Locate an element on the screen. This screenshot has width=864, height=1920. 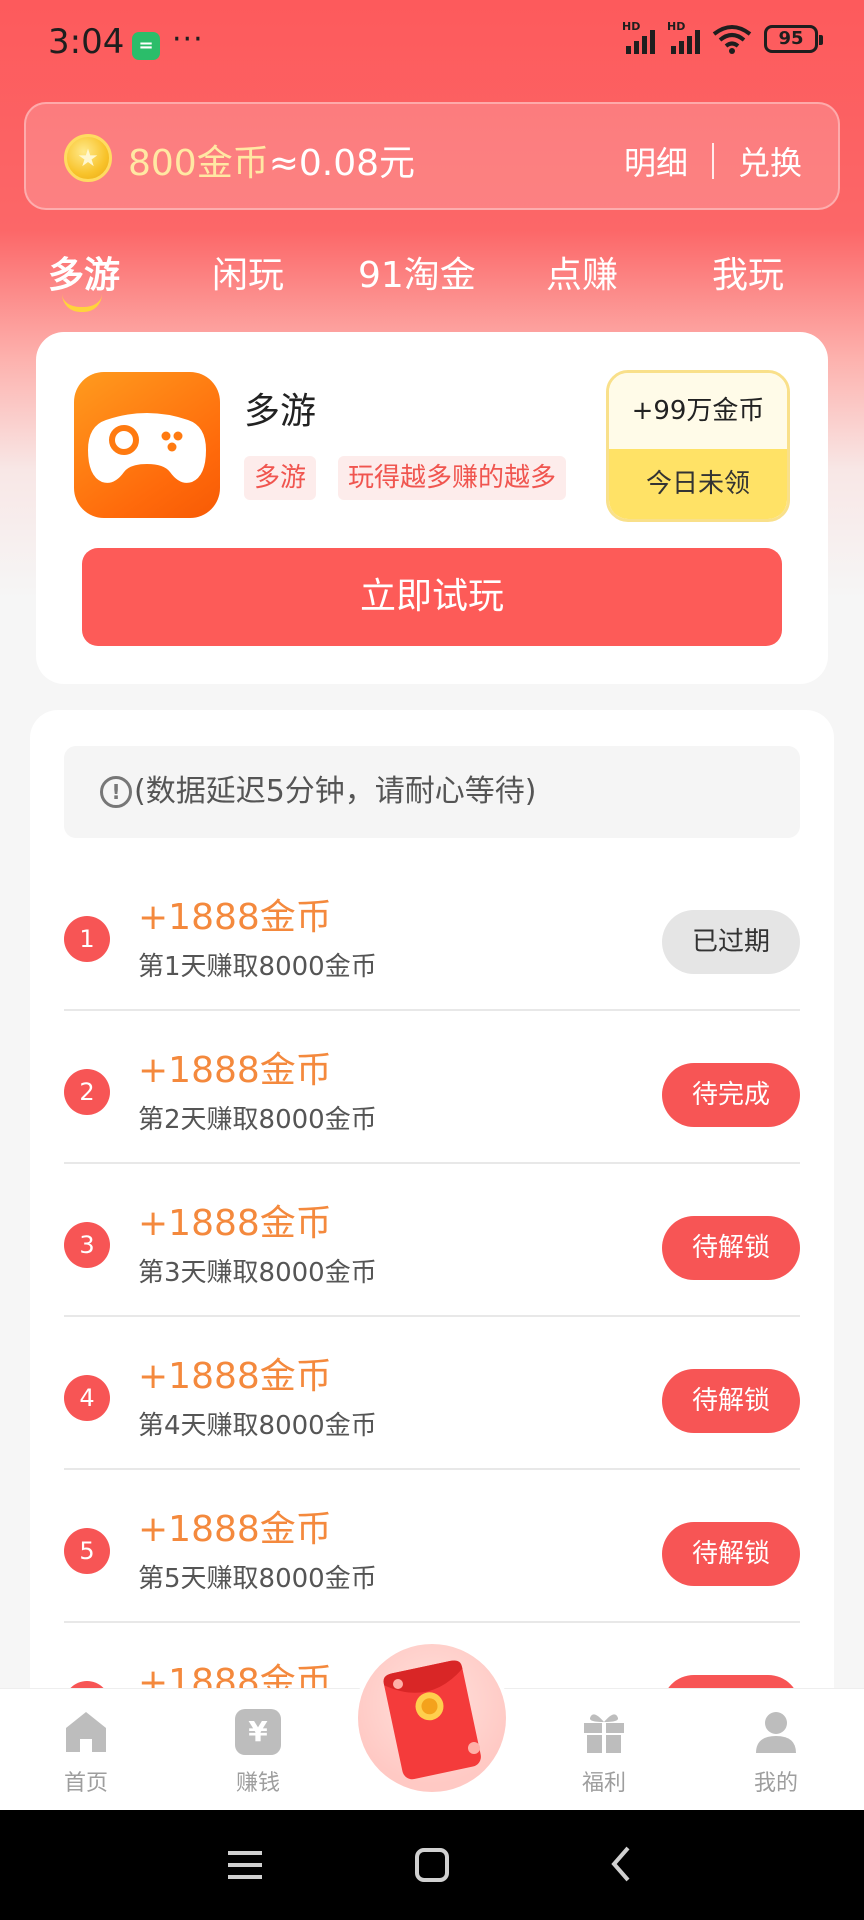
coin-links: 明细 兑换 is located at coordinates (713, 161).